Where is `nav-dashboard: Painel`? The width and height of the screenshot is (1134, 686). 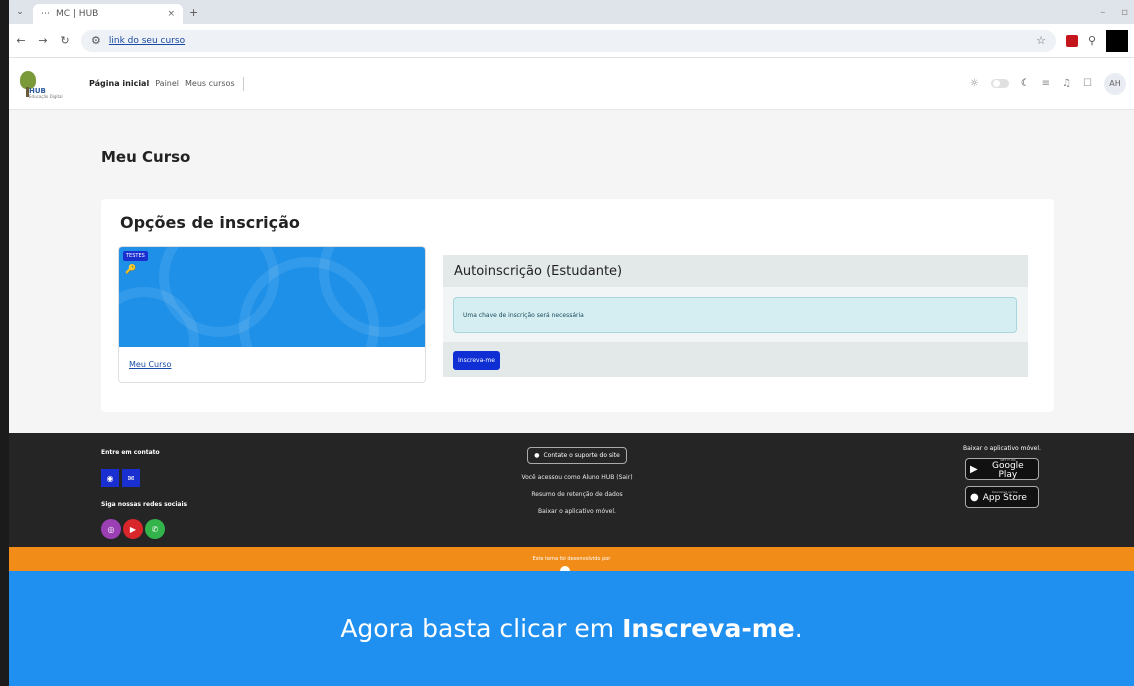 nav-dashboard: Painel is located at coordinates (167, 83).